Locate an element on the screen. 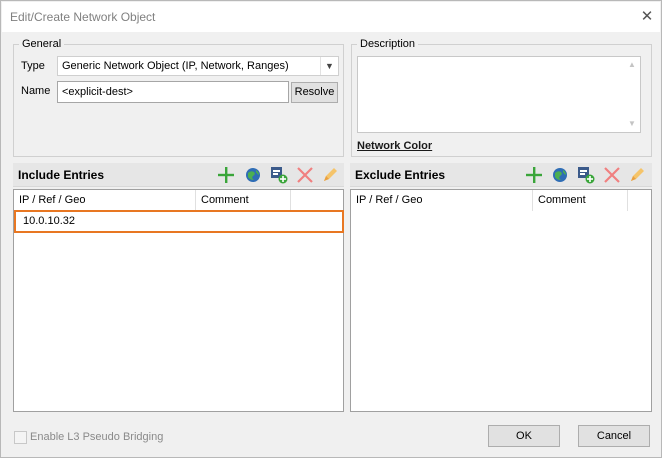 This screenshot has width=662, height=458. name-label: Name is located at coordinates (36, 91).